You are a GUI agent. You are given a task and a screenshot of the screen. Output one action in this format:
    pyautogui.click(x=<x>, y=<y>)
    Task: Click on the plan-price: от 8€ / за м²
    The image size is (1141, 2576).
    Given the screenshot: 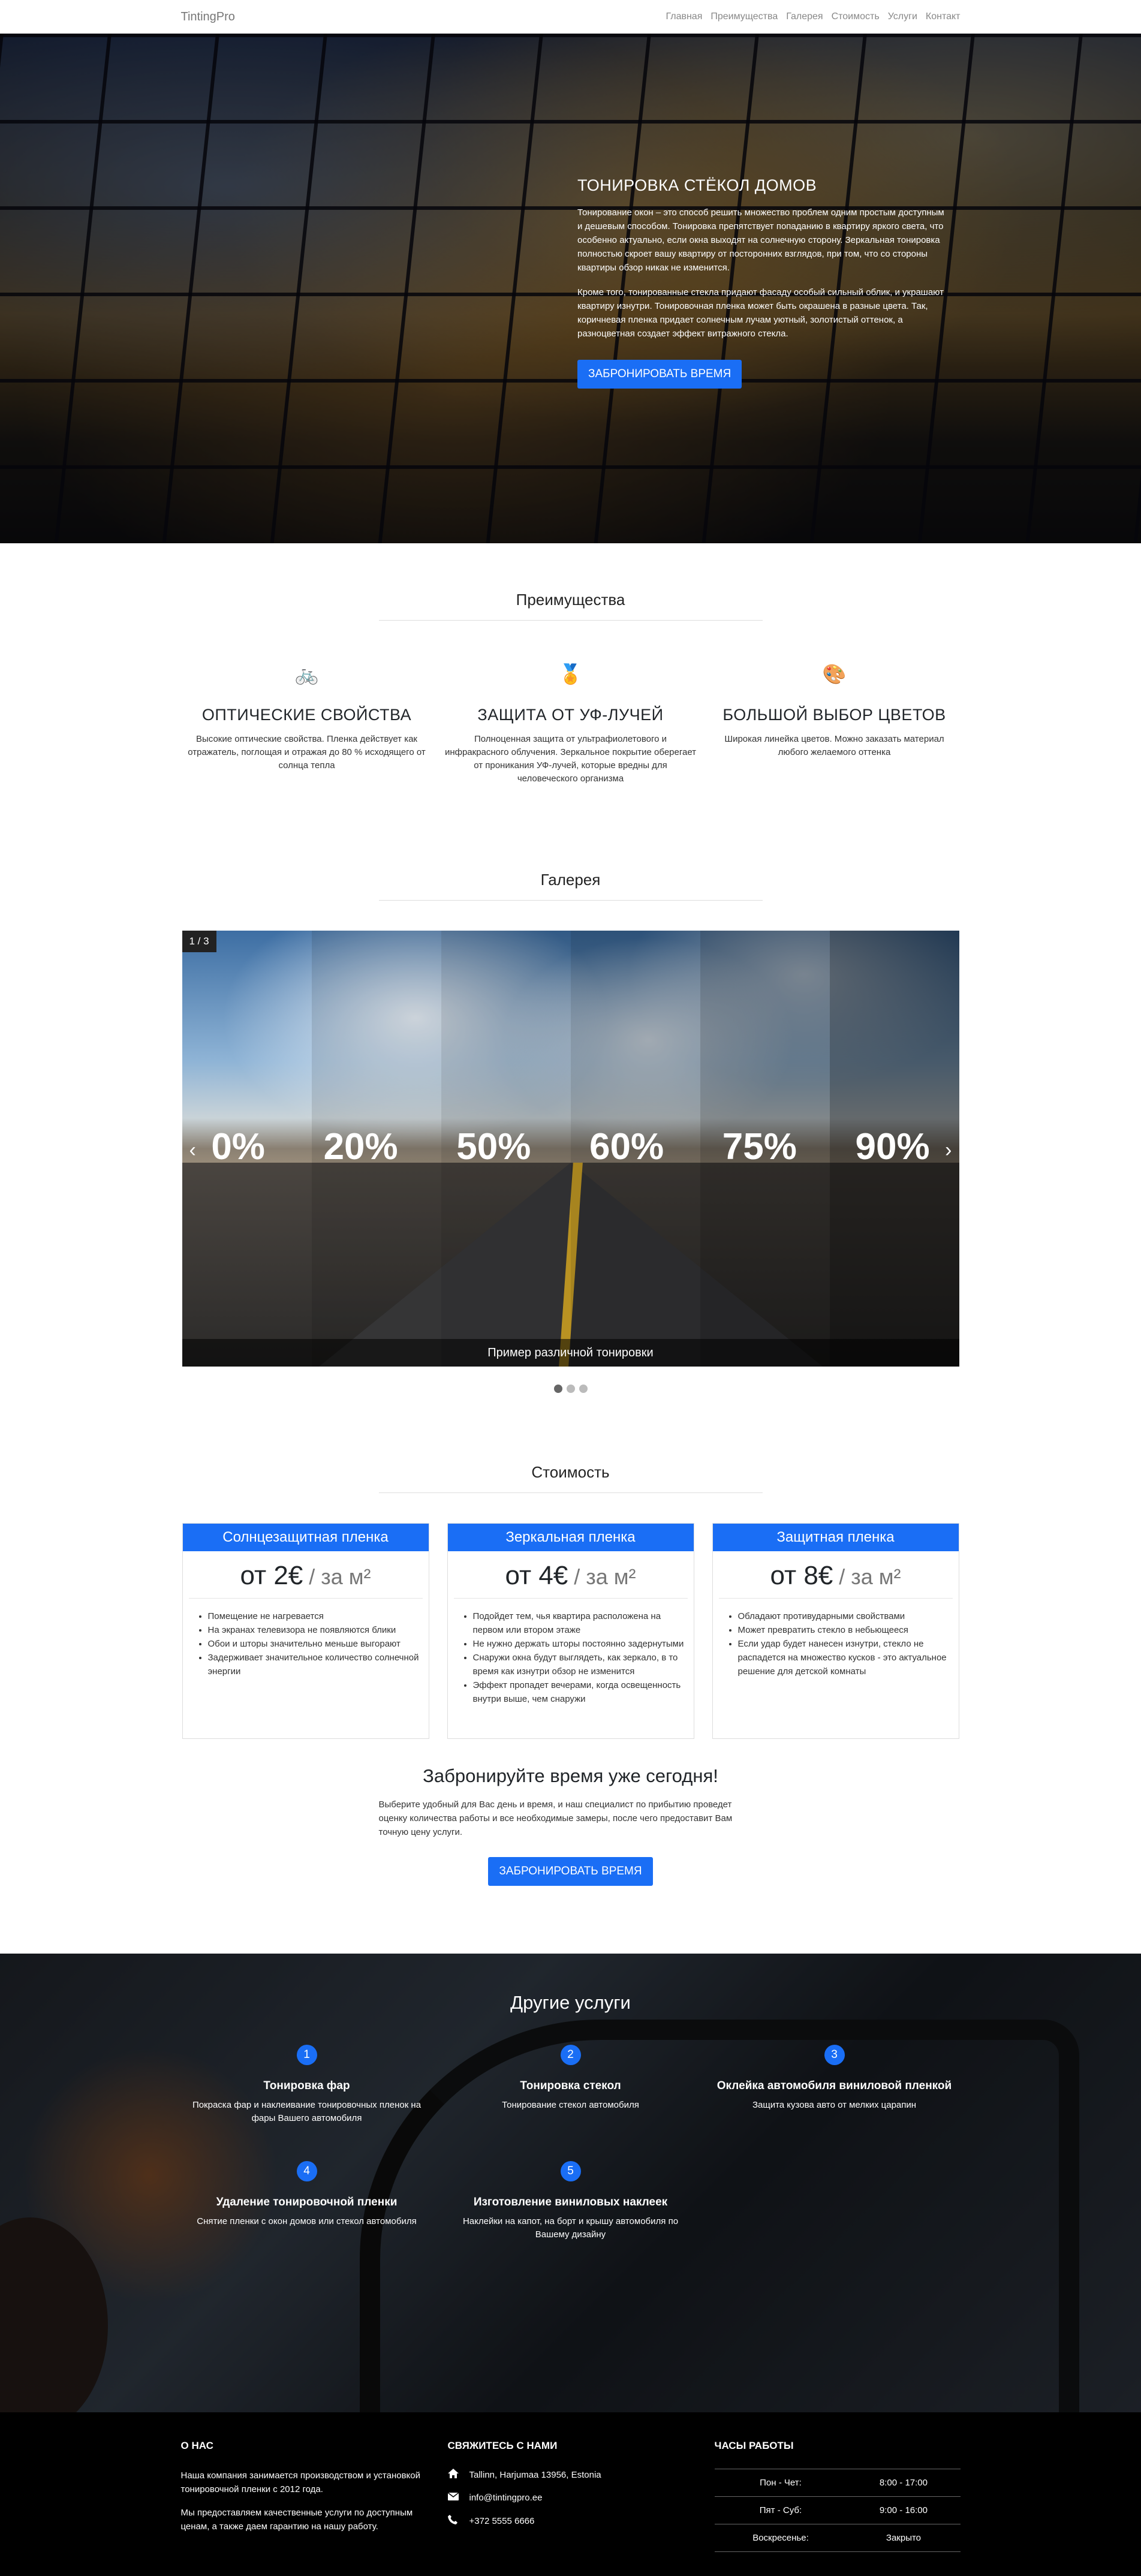 What is the action you would take?
    pyautogui.click(x=835, y=1575)
    